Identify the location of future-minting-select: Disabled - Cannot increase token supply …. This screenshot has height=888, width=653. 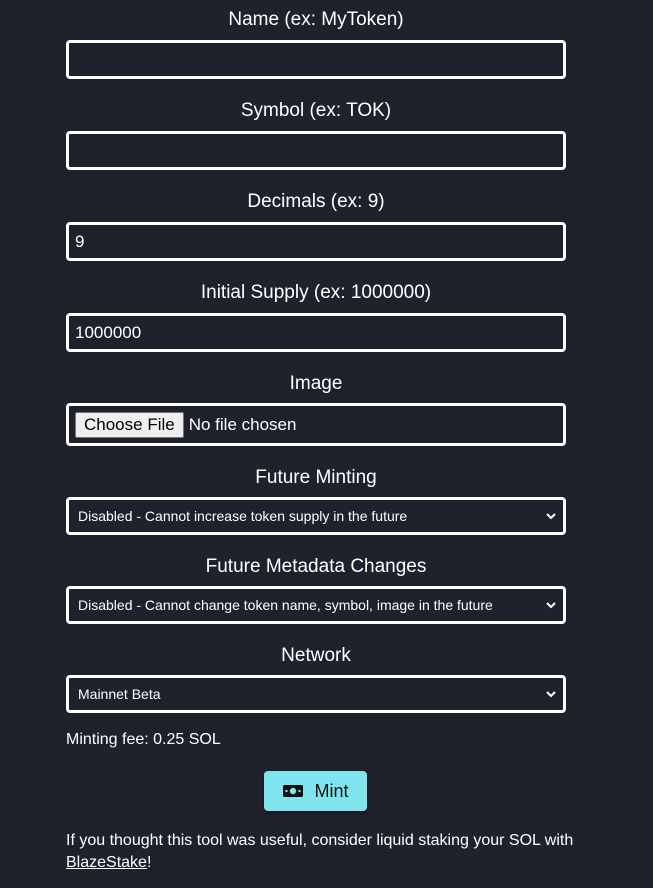
(316, 516).